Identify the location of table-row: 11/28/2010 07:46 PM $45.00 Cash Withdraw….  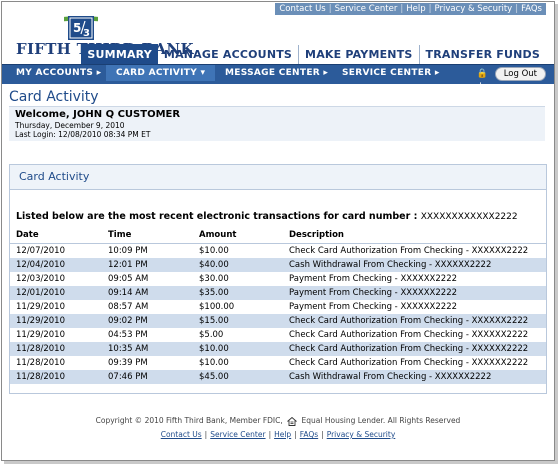
(278, 377).